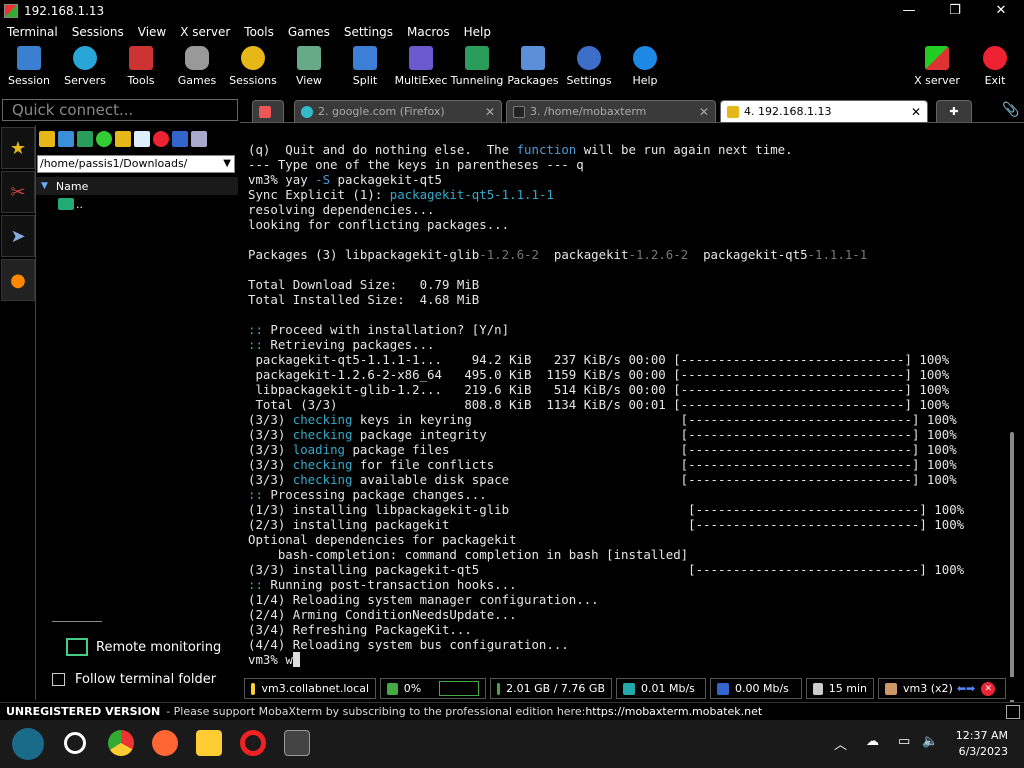  What do you see at coordinates (18, 192) in the screenshot?
I see `tools-icon: ✂` at bounding box center [18, 192].